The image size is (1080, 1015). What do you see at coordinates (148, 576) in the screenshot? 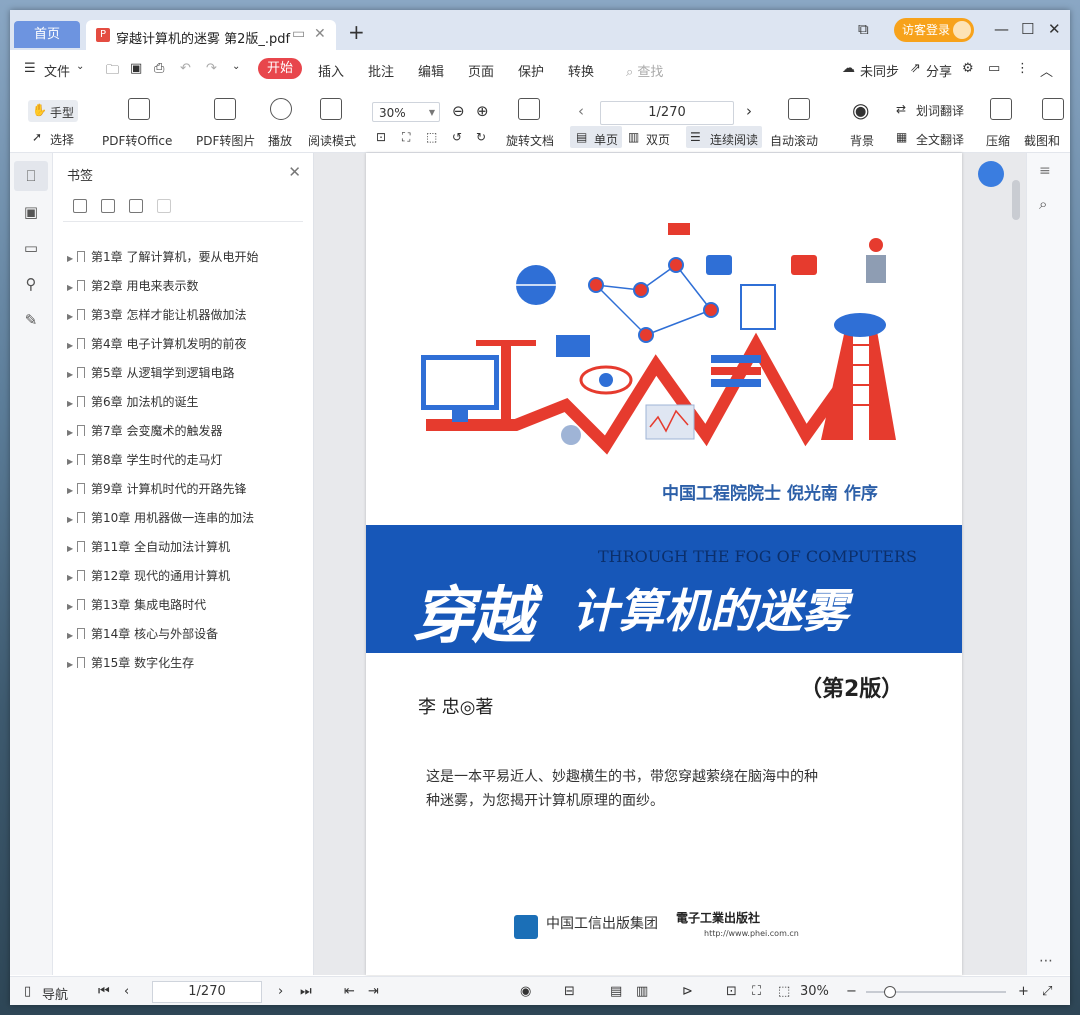
I see `bookmark-item: ▶ 第12章 现代的通用计算机` at bounding box center [148, 576].